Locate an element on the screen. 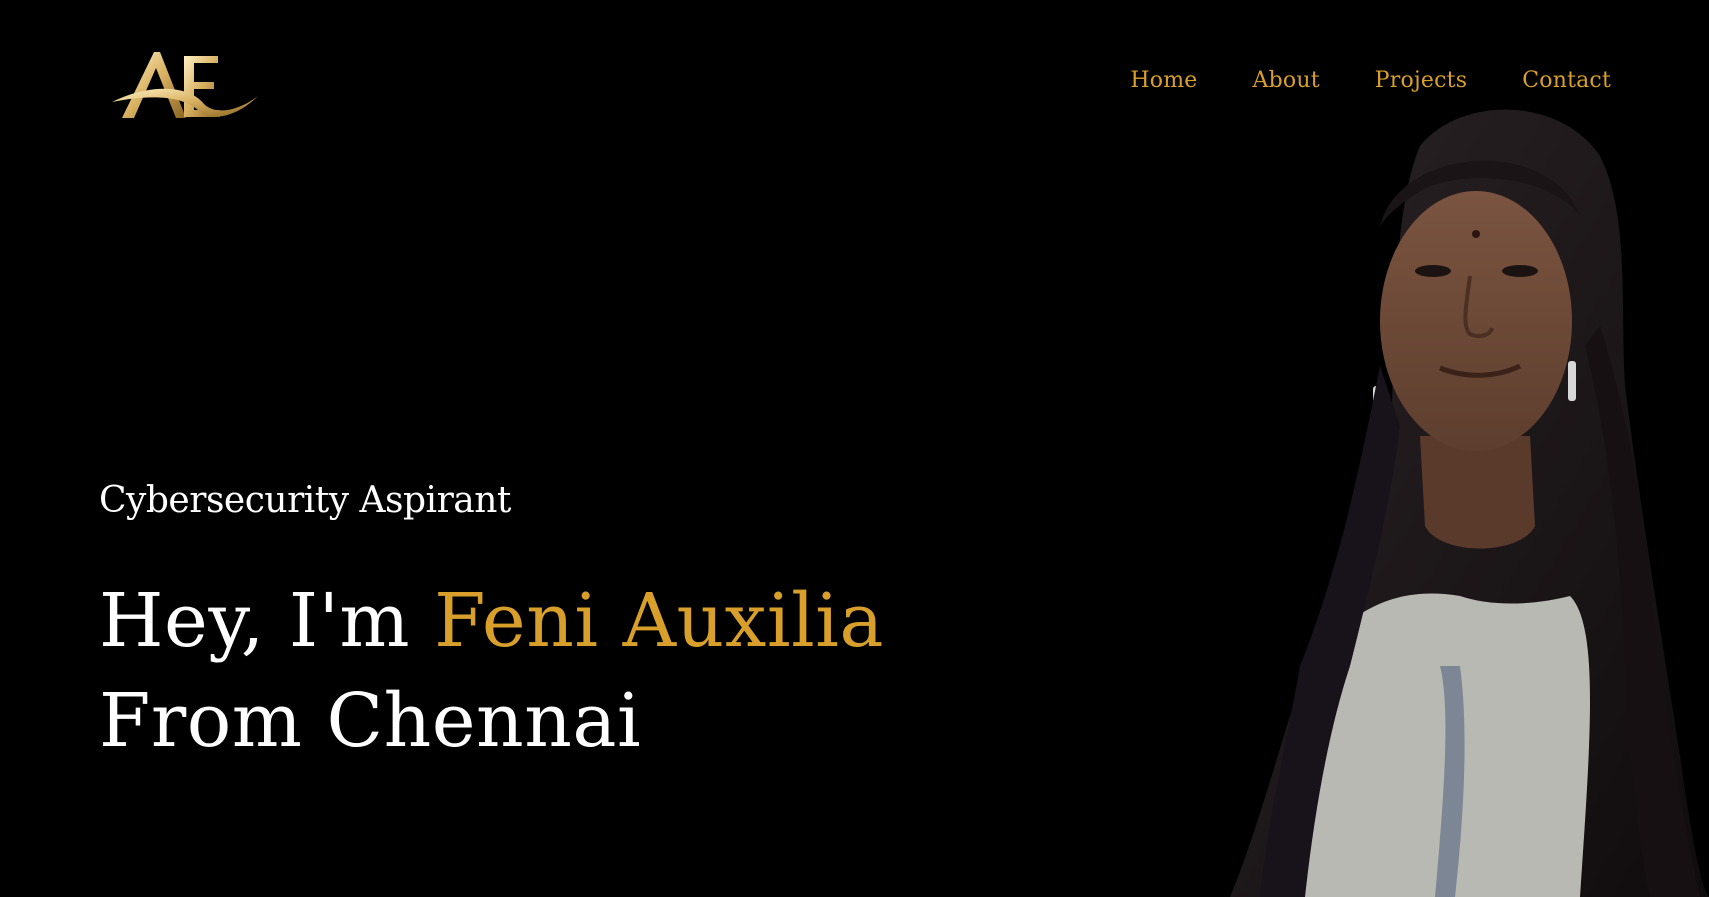 The image size is (1709, 897). nav-contact-link: Contact is located at coordinates (1566, 80).